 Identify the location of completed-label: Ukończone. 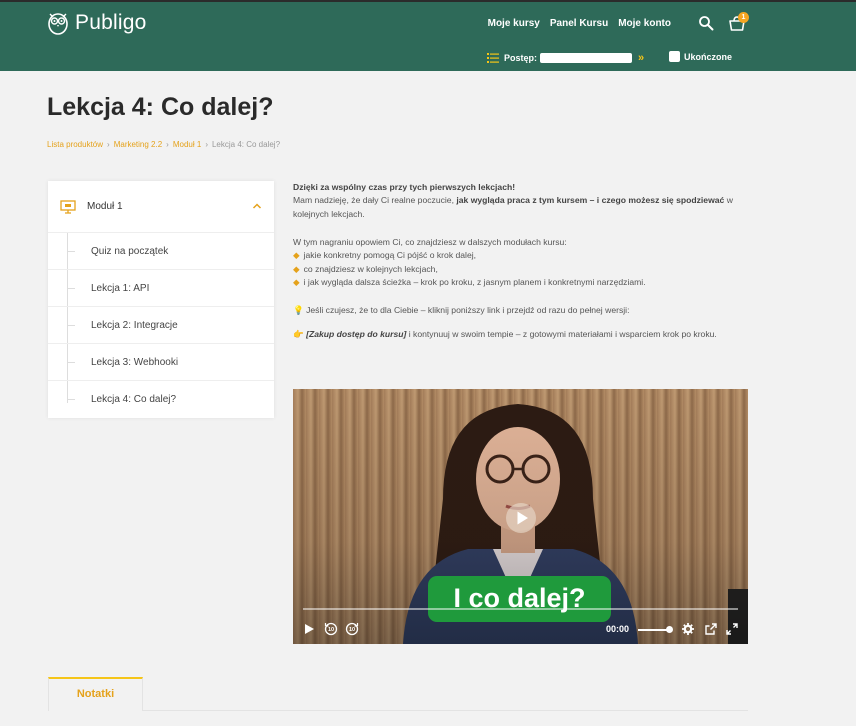
(708, 56).